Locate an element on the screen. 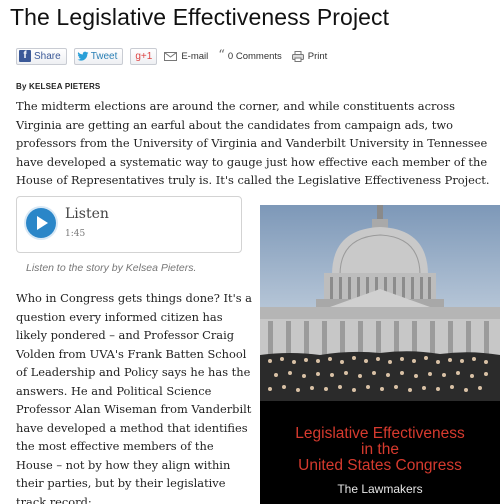 This screenshot has height=504, width=504. print-link: Print is located at coordinates (309, 56).